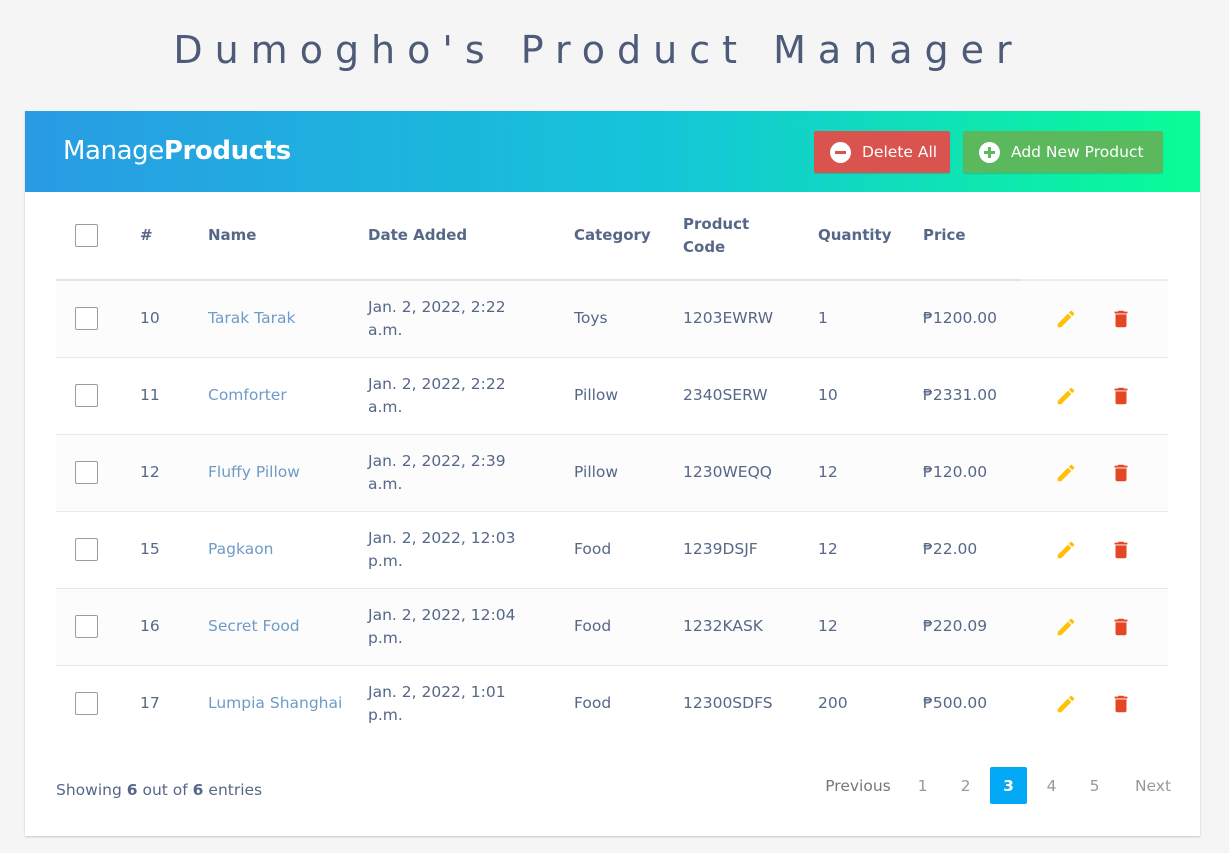 Image resolution: width=1229 pixels, height=853 pixels. Describe the element at coordinates (437, 691) in the screenshot. I see `date-text: Jan. 2, 2022, 1:01` at that location.